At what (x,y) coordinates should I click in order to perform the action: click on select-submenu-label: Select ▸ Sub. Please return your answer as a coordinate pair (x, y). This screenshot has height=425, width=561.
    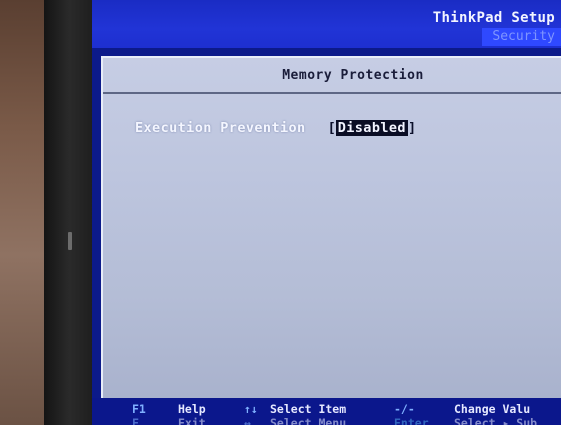
    Looking at the image, I should click on (496, 420).